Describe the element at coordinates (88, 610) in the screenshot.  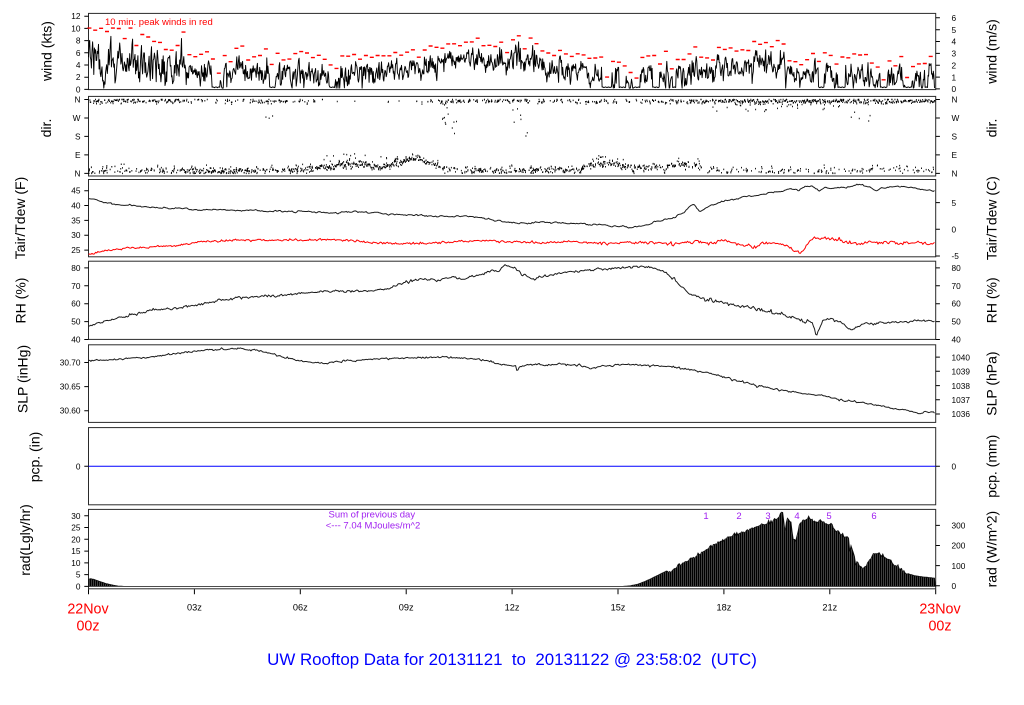
I see `svg-text: 22Nov` at that location.